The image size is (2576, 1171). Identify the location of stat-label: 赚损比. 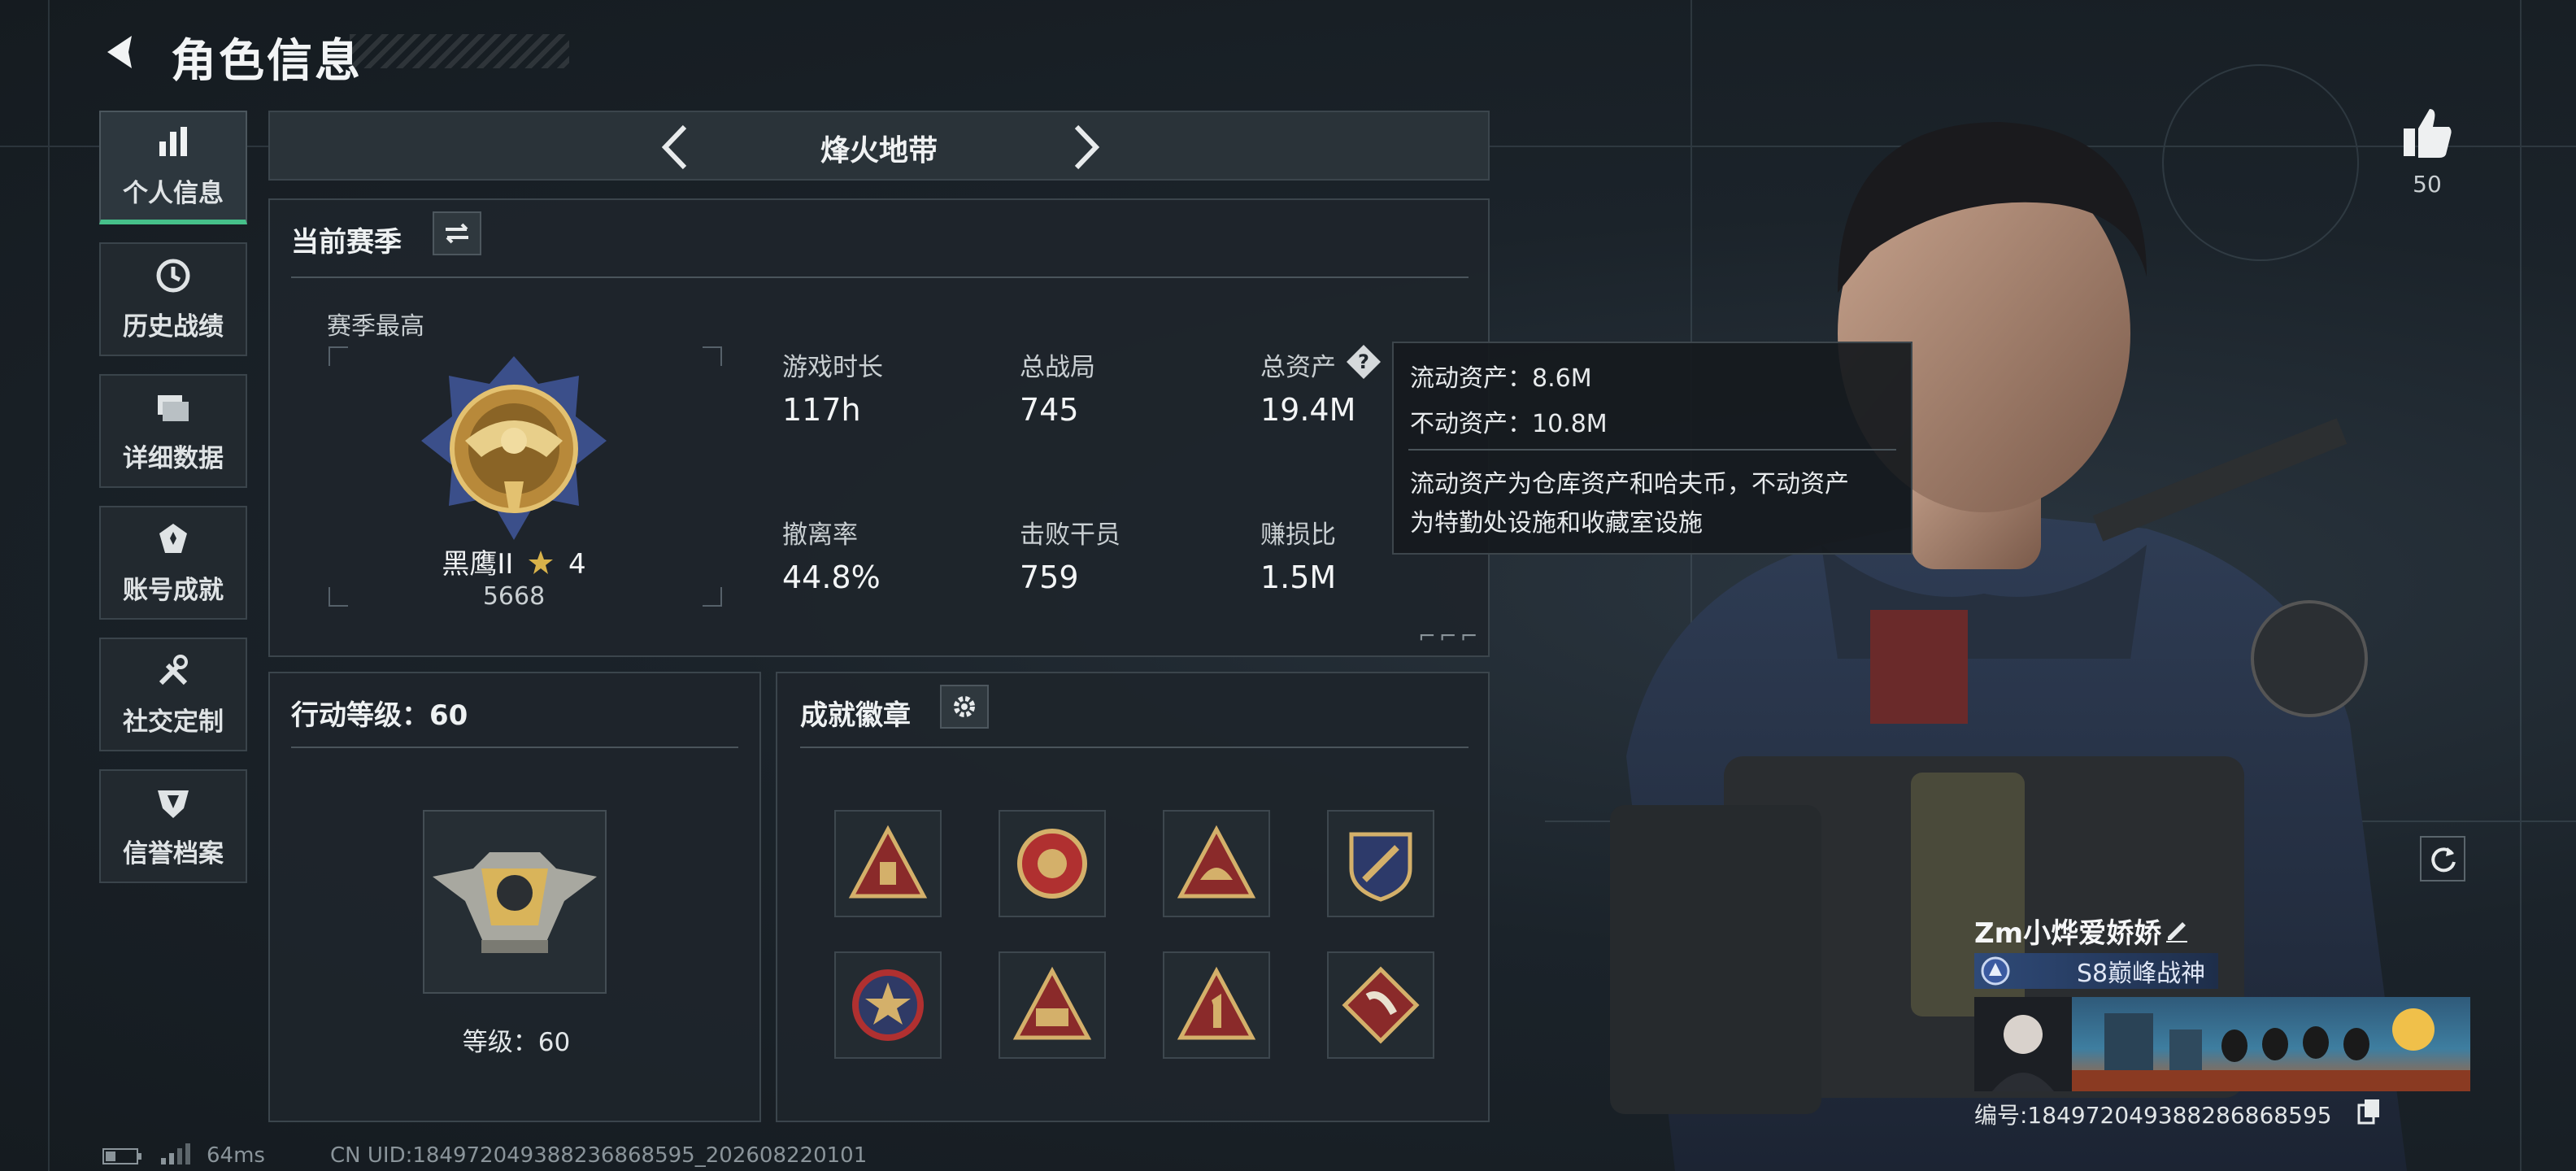
(1298, 535).